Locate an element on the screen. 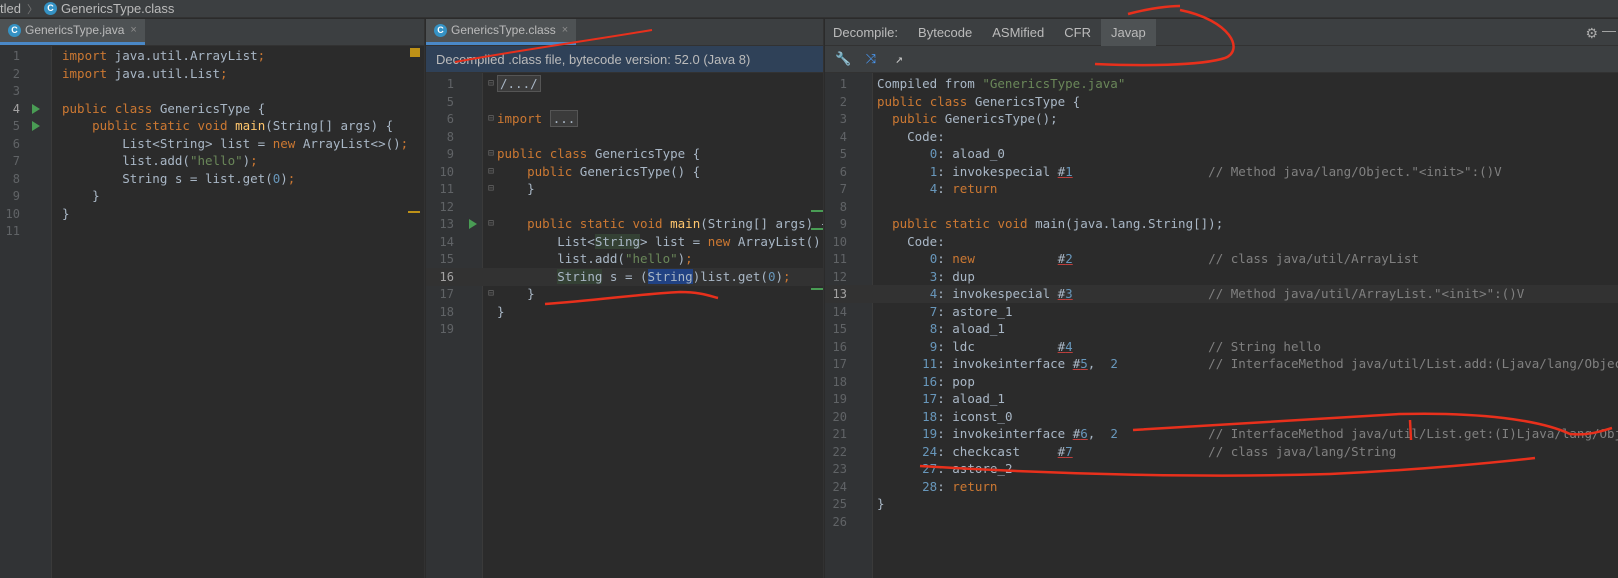 The image size is (1618, 578). tab-bytecode: Bytecode is located at coordinates (945, 32).